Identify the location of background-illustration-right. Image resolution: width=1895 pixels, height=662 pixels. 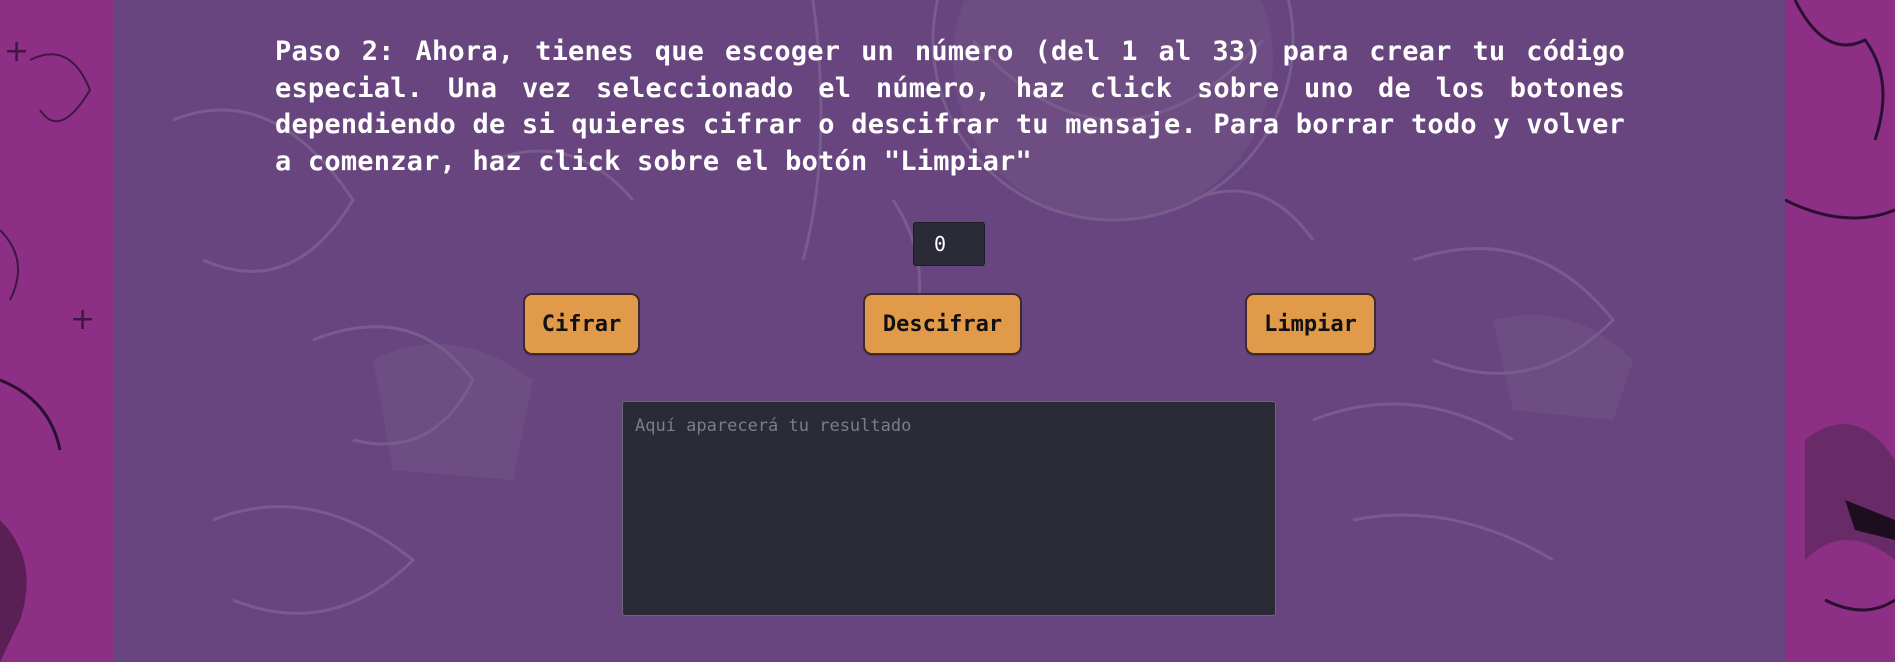
(1840, 306).